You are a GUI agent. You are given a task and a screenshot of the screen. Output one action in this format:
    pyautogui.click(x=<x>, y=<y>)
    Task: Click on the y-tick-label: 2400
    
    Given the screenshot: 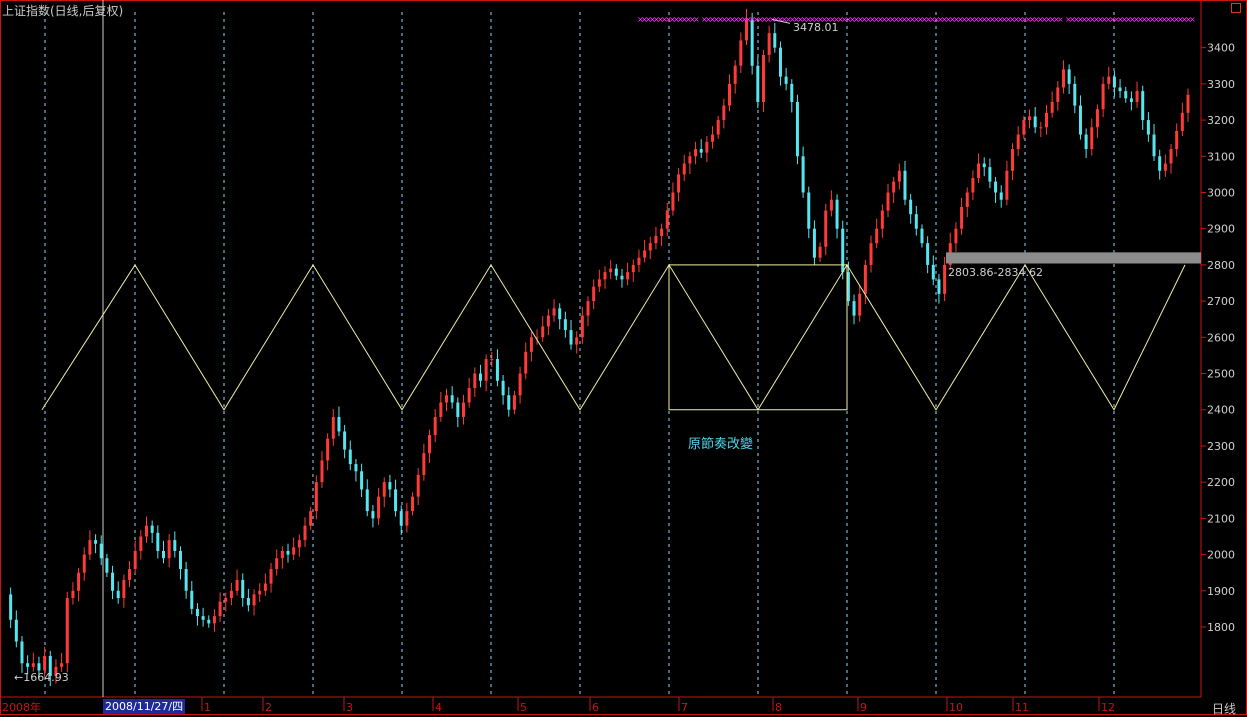 What is the action you would take?
    pyautogui.click(x=1221, y=410)
    